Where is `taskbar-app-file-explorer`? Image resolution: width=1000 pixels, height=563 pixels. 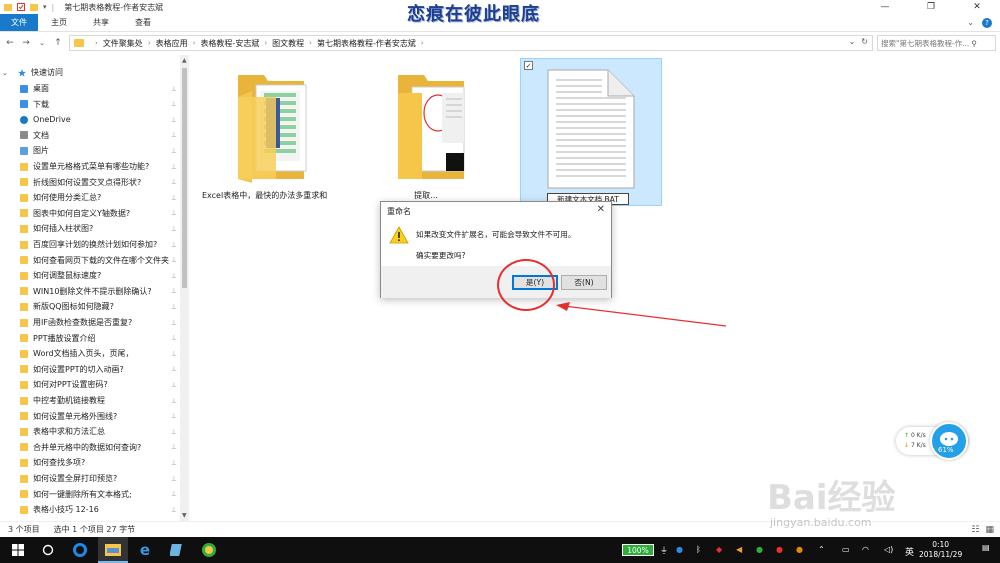
taskbar-app-file-explorer is located at coordinates (113, 550).